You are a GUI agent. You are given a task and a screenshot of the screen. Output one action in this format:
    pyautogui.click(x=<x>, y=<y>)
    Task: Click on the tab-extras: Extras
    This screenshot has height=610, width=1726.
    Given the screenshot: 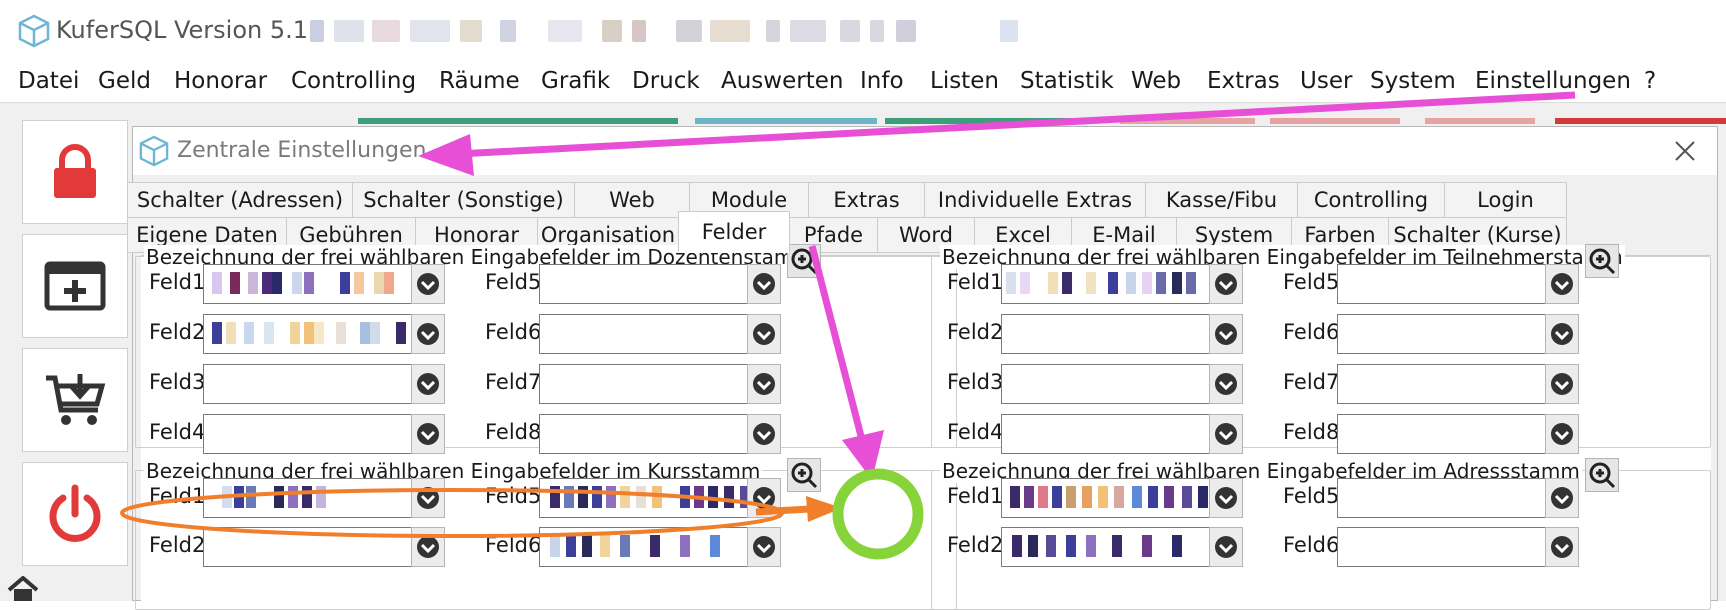 What is the action you would take?
    pyautogui.click(x=866, y=200)
    